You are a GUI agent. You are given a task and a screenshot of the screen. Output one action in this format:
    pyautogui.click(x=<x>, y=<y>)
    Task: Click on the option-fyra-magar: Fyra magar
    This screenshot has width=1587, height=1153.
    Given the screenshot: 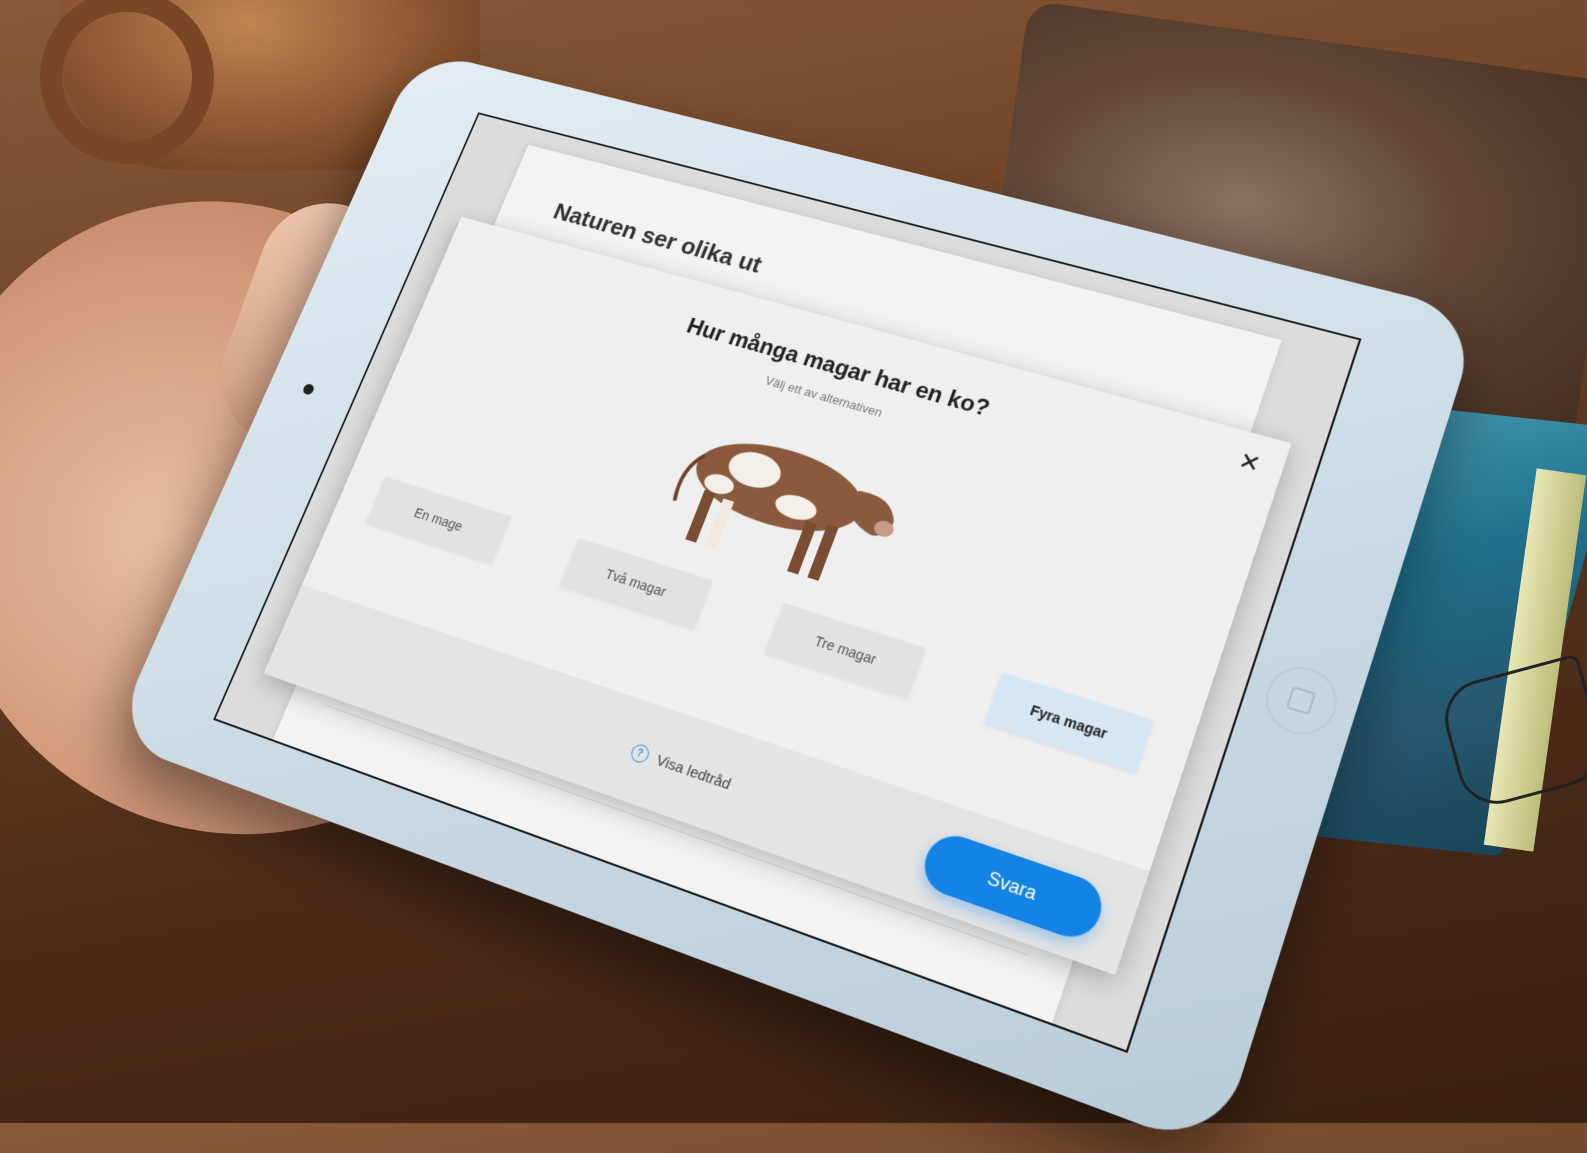 What is the action you would take?
    pyautogui.click(x=1069, y=722)
    